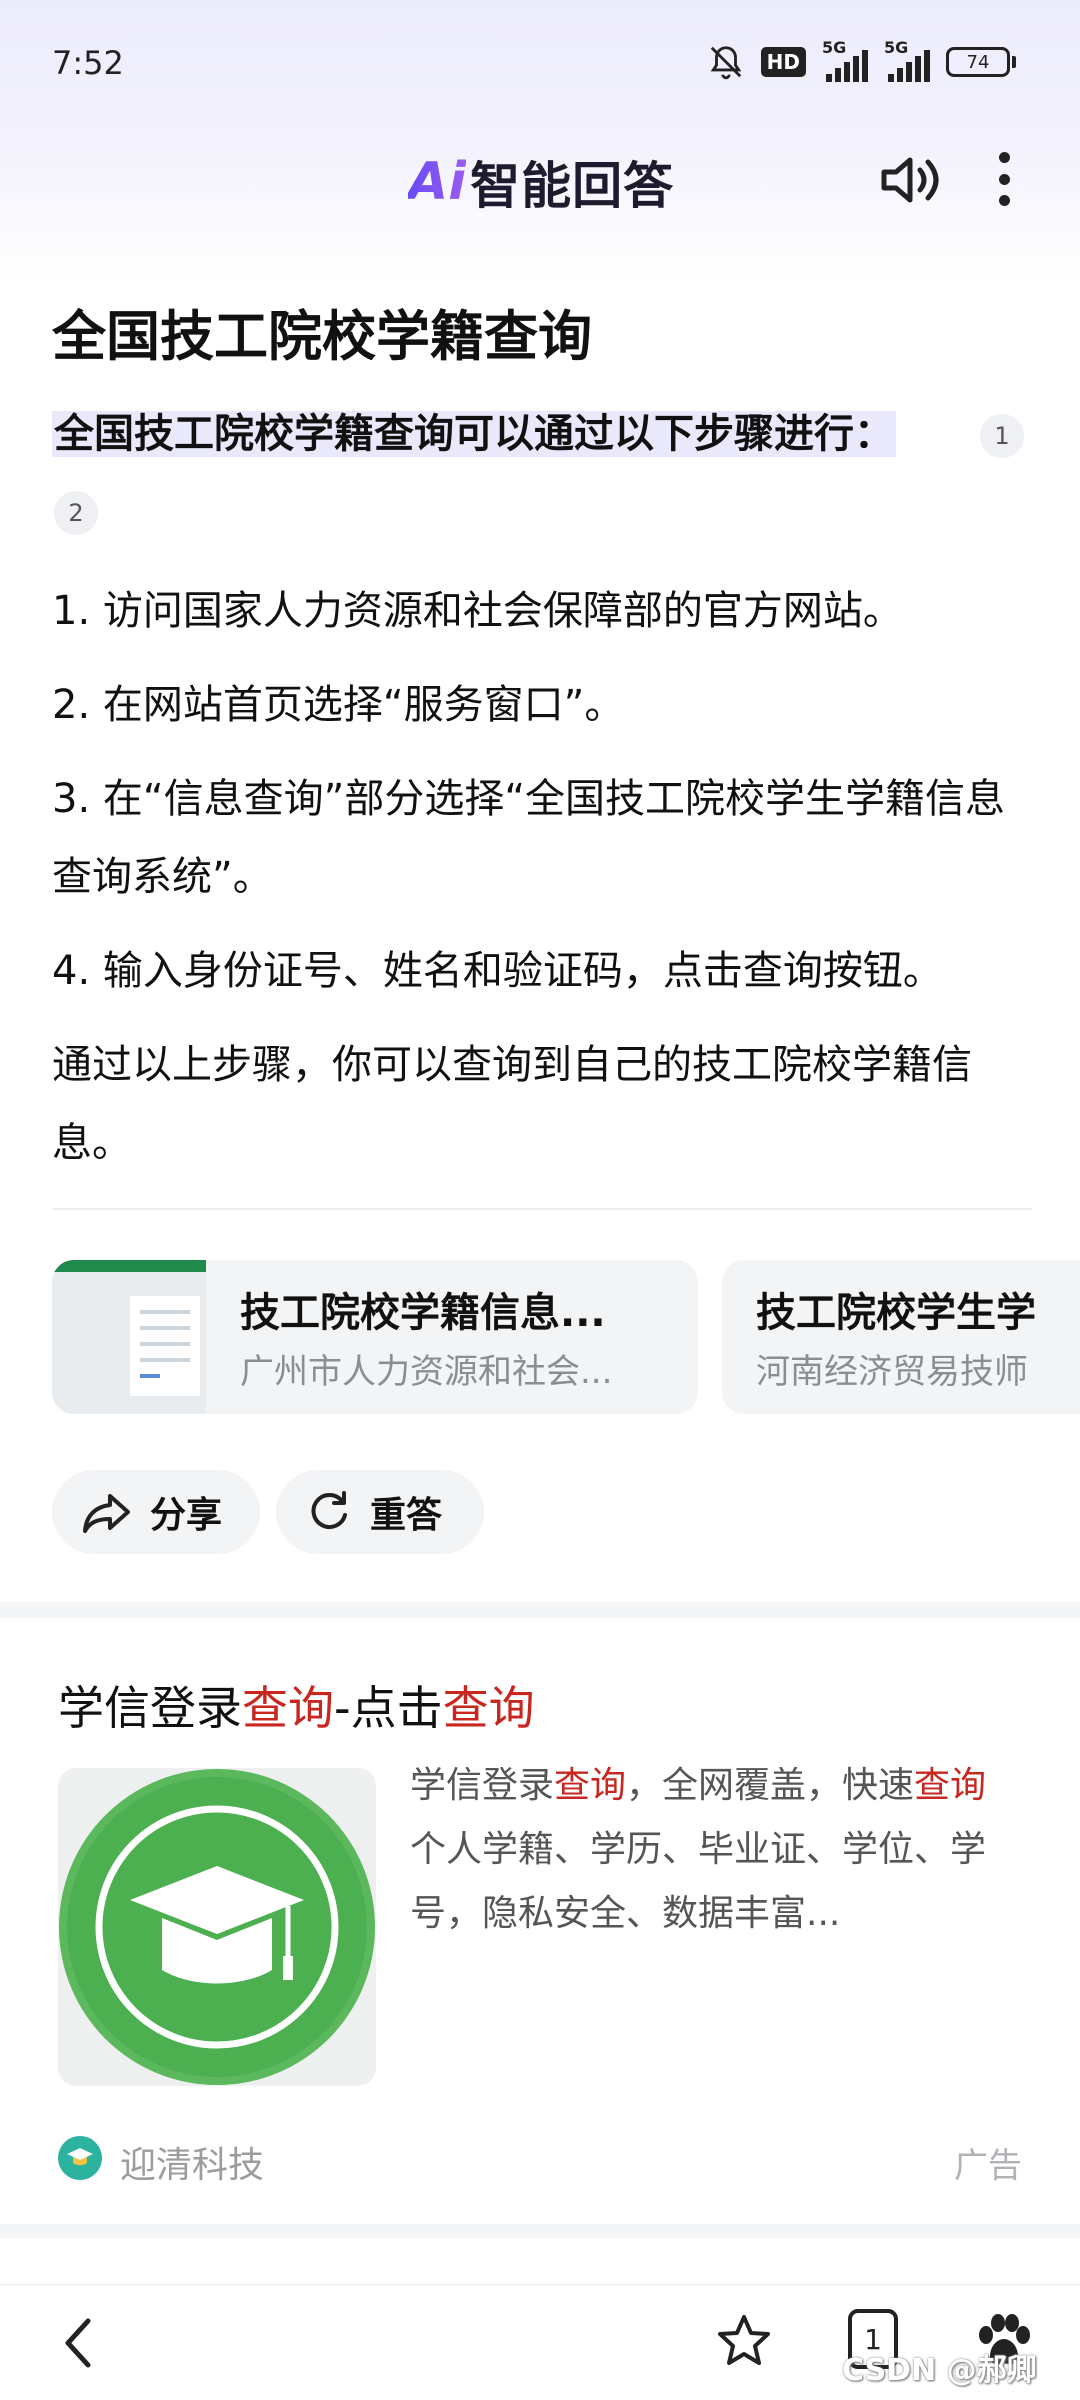 This screenshot has width=1080, height=2400. Describe the element at coordinates (329, 1510) in the screenshot. I see `refresh-icon` at that location.